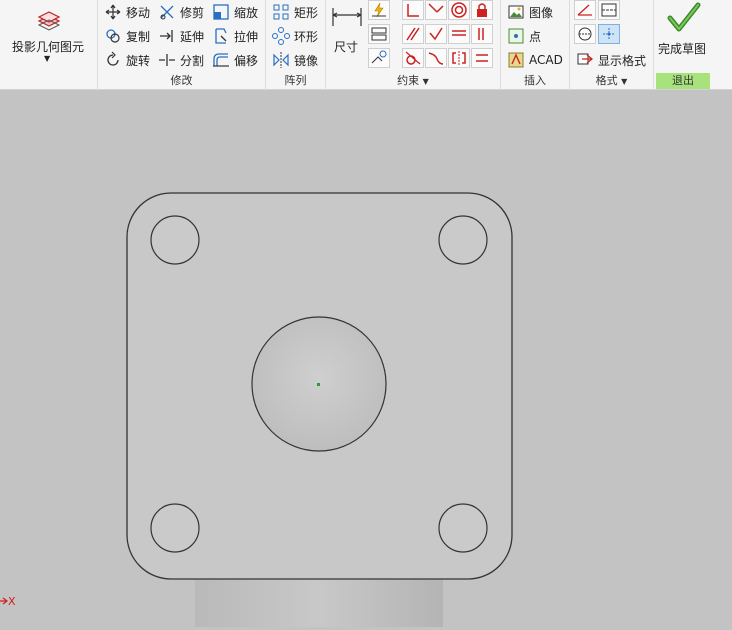 This screenshot has height=630, width=732. Describe the element at coordinates (622, 60) in the screenshot. I see `show-format-label: 显示格式` at that location.